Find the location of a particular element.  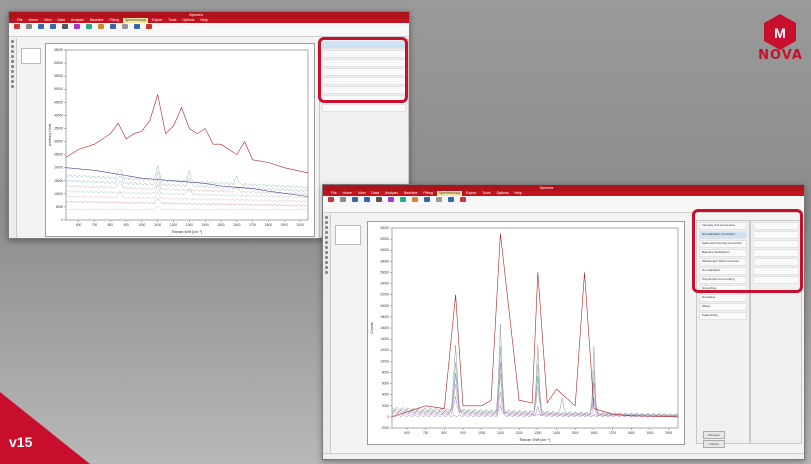

x-tick-label: 1000 is located at coordinates (141, 225).